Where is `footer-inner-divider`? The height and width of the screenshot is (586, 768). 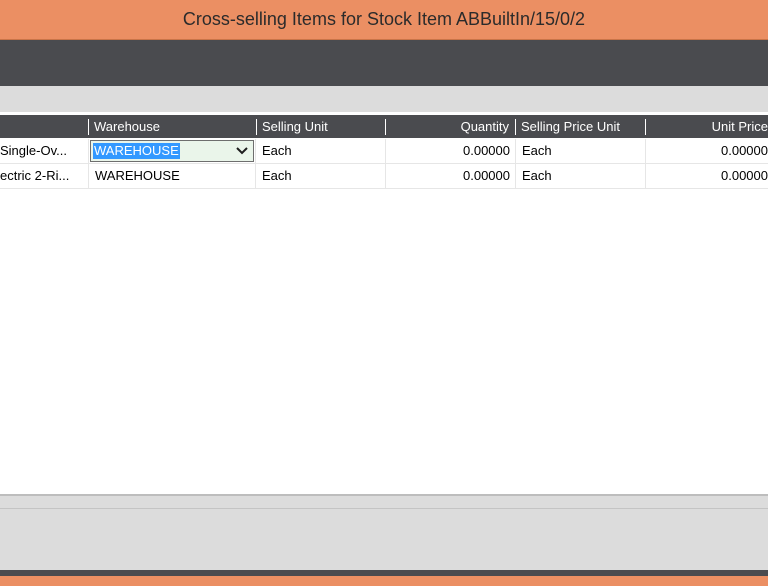
footer-inner-divider is located at coordinates (384, 508).